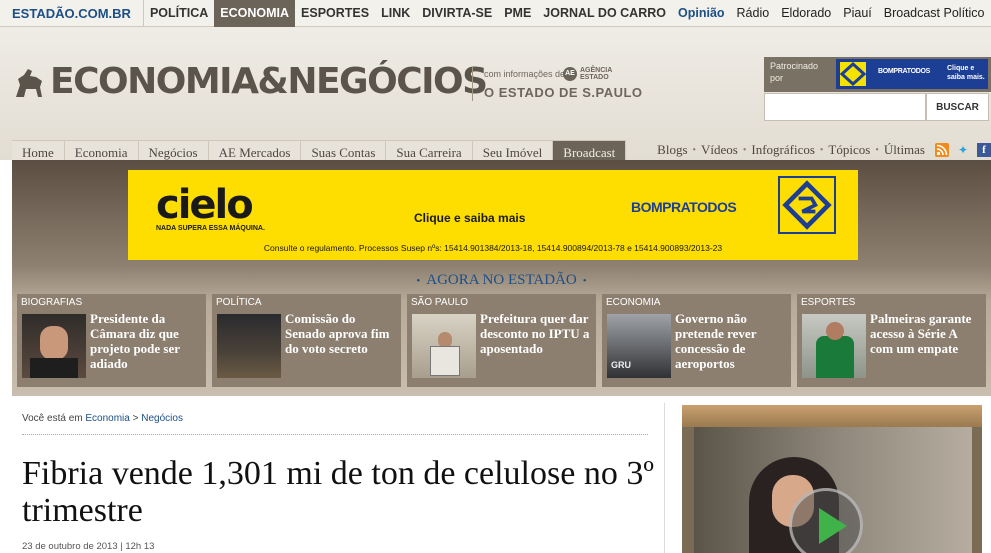 This screenshot has height=553, width=991. Describe the element at coordinates (179, 13) in the screenshot. I see `topnav-item-politica: POLÍTICA` at that location.